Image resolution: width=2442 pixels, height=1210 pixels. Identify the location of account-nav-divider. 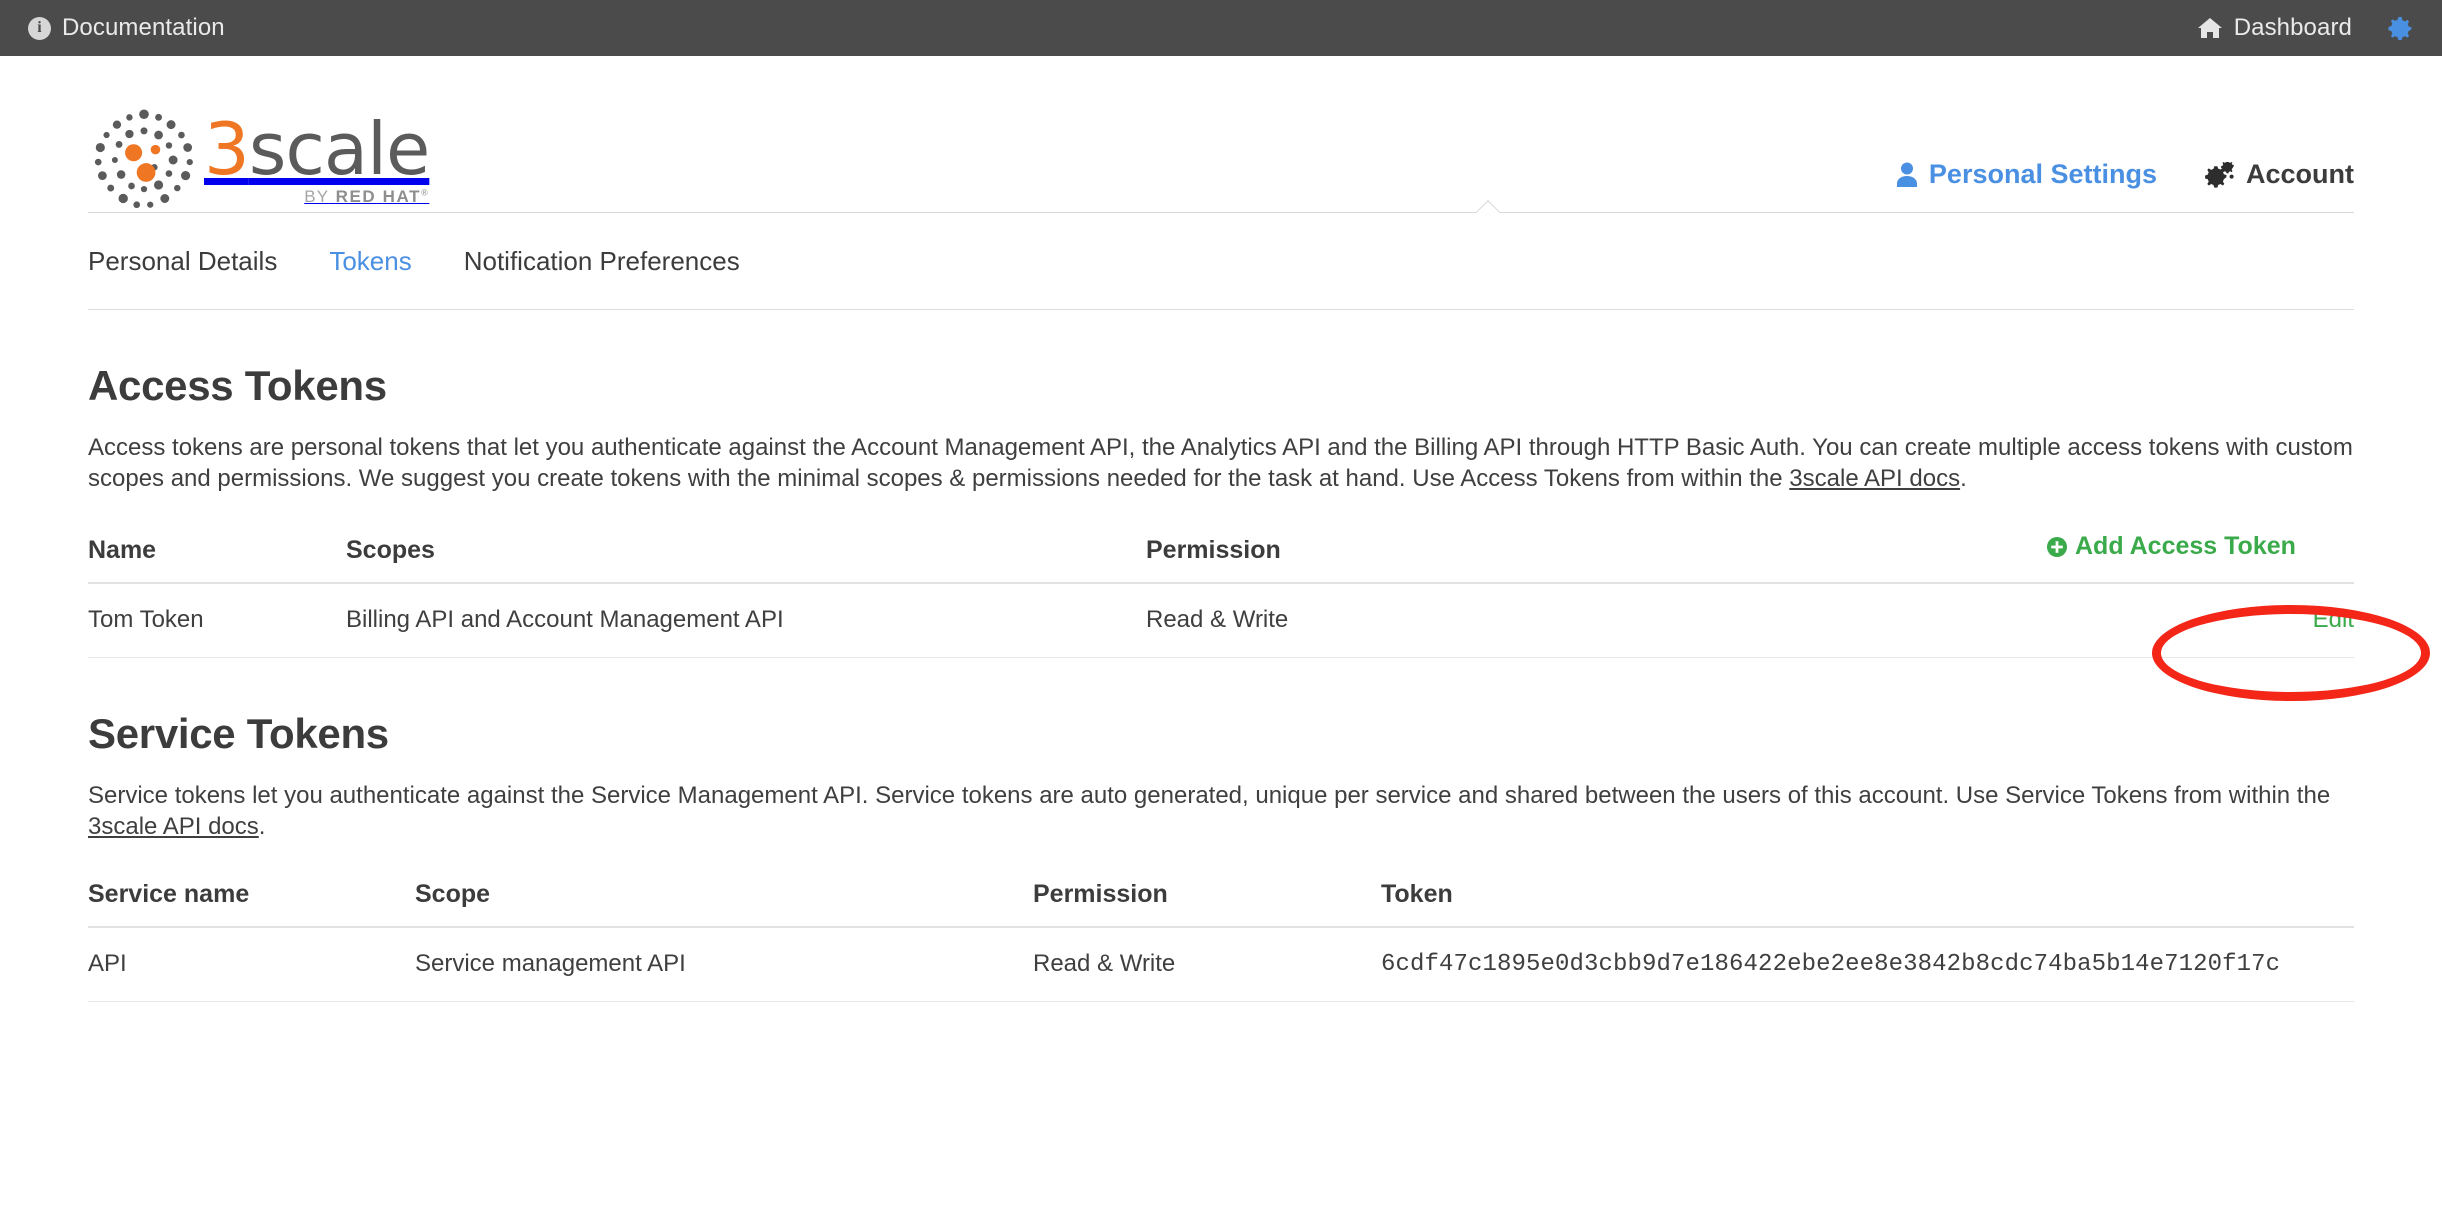
(1221, 212).